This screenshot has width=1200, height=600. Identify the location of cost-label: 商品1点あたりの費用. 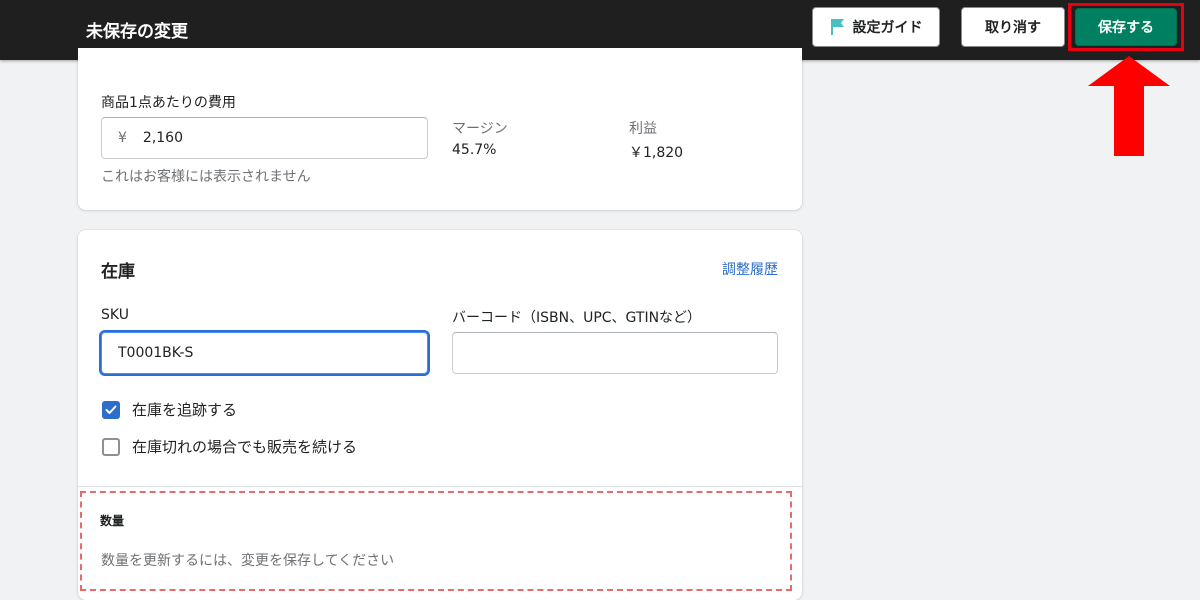
(168, 103).